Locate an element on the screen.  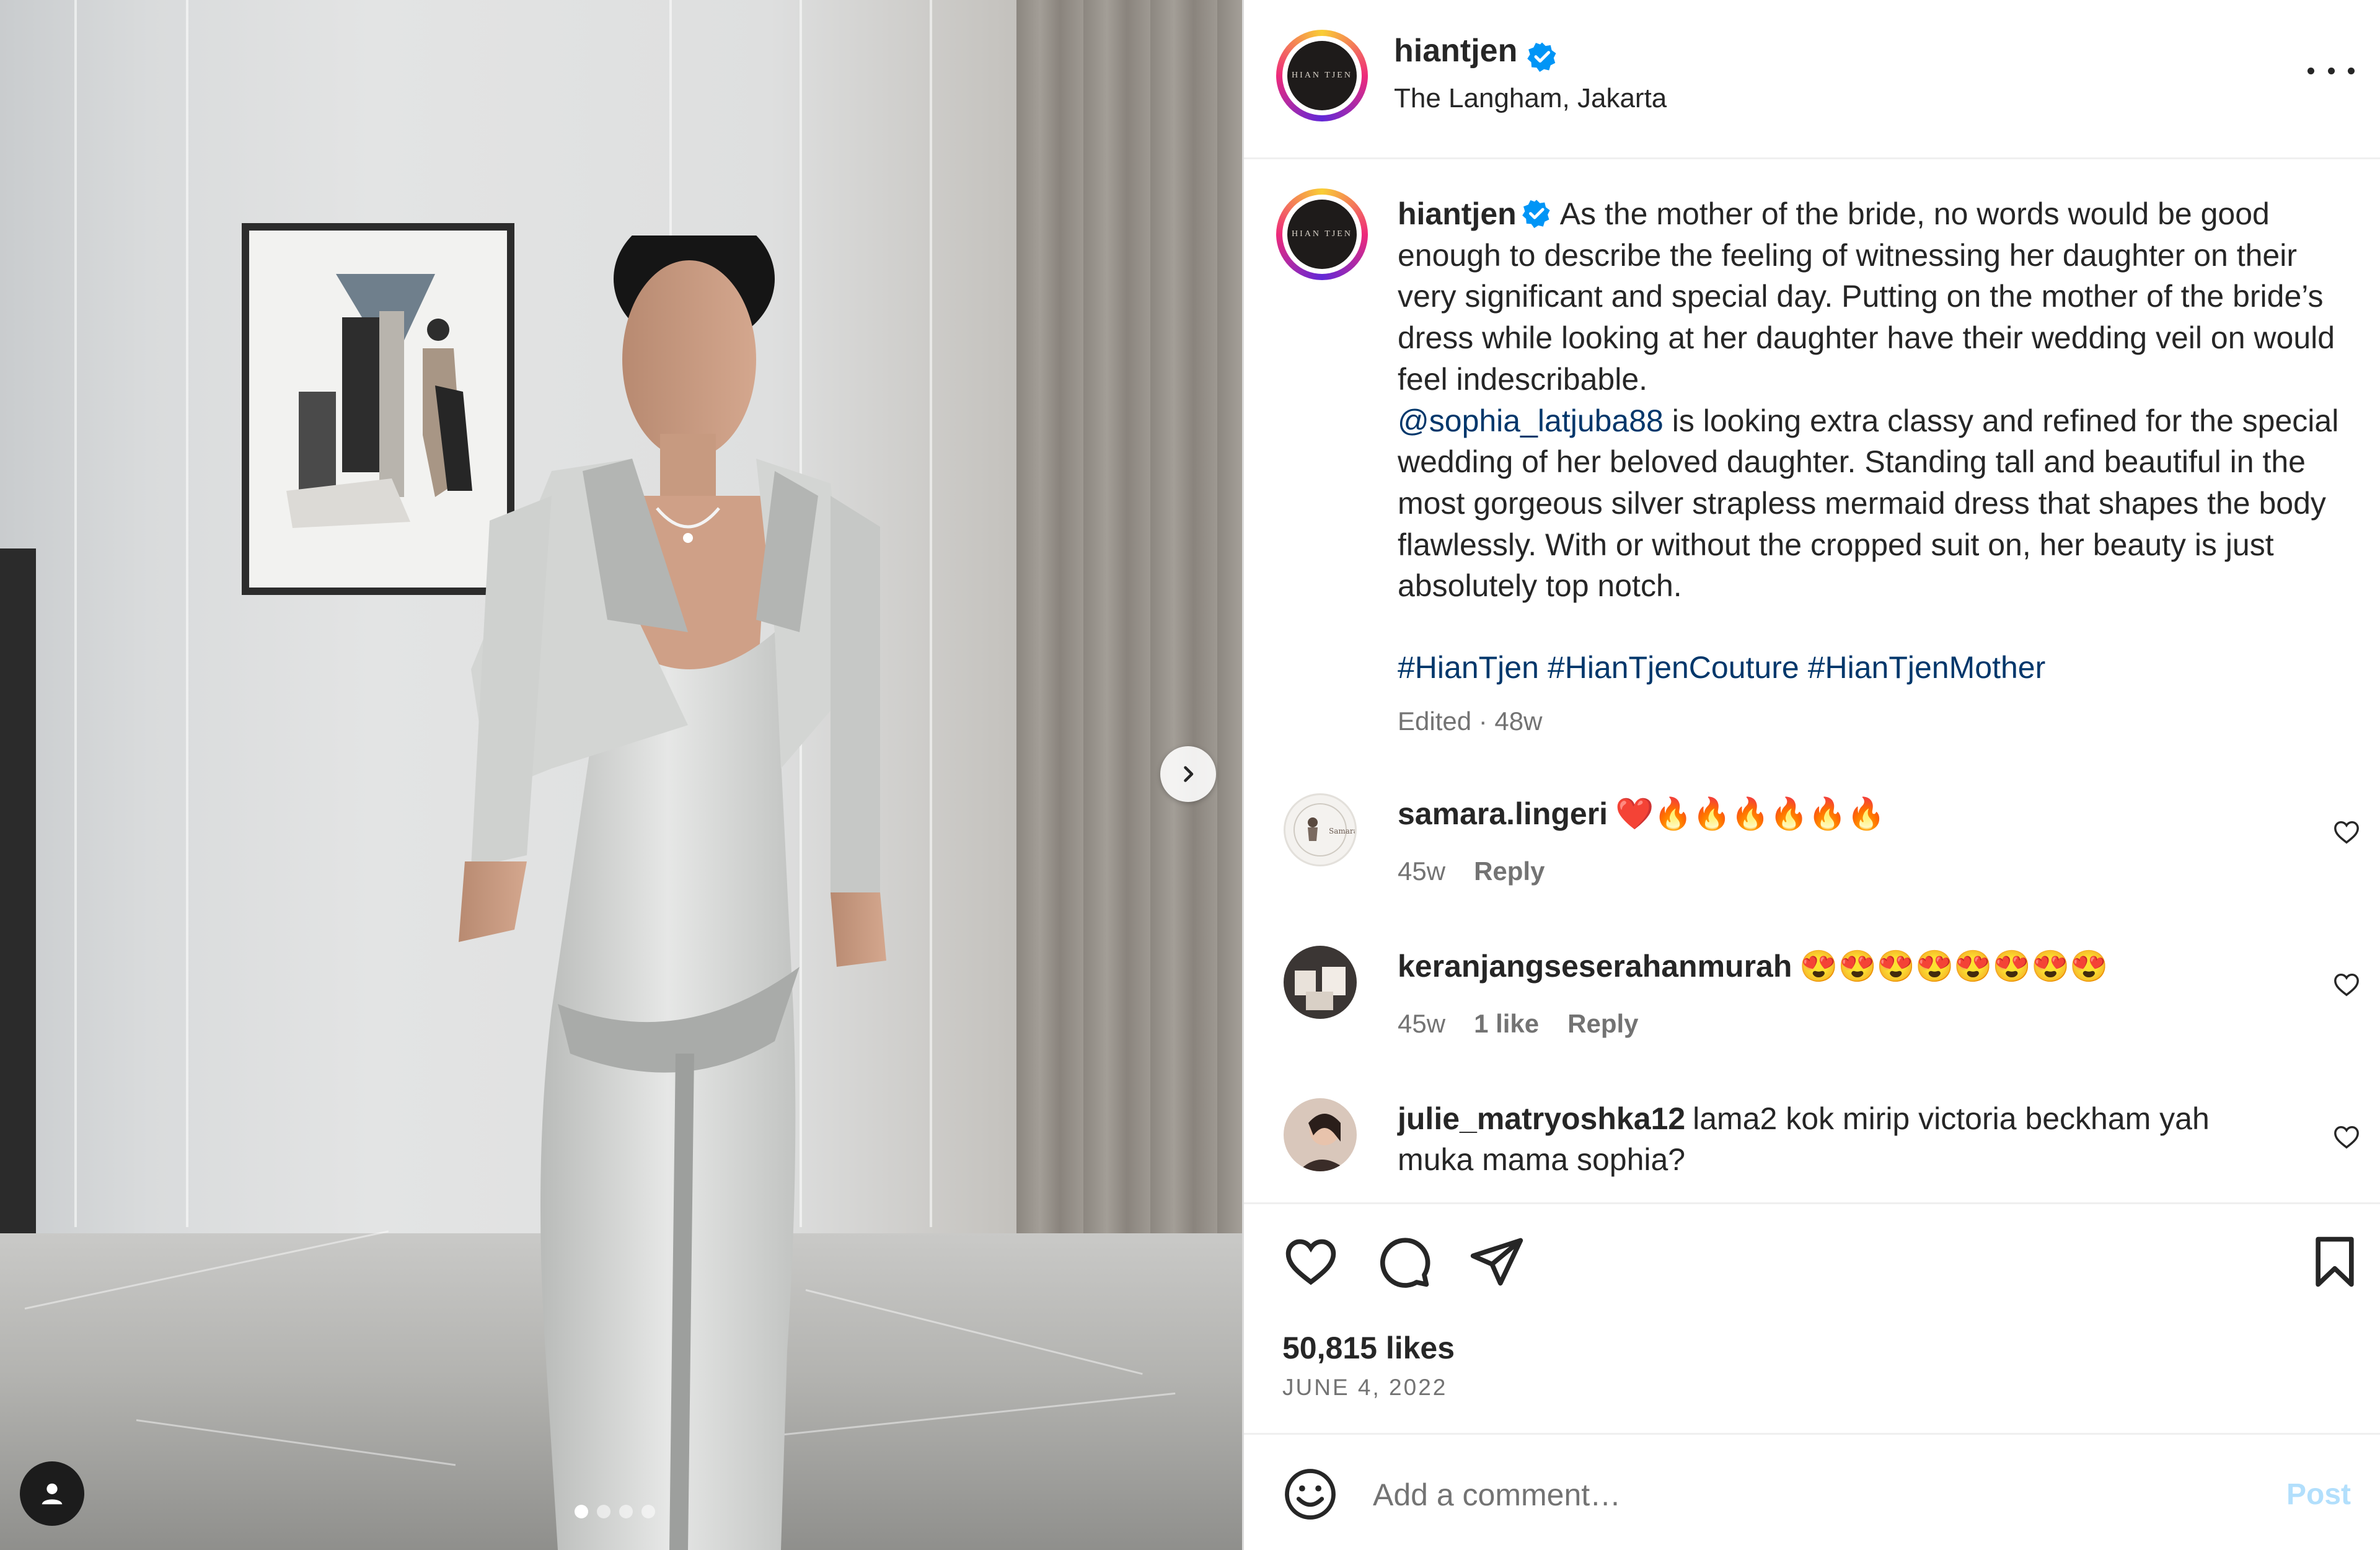
comment-like-count: 1 like is located at coordinates (1506, 1024).